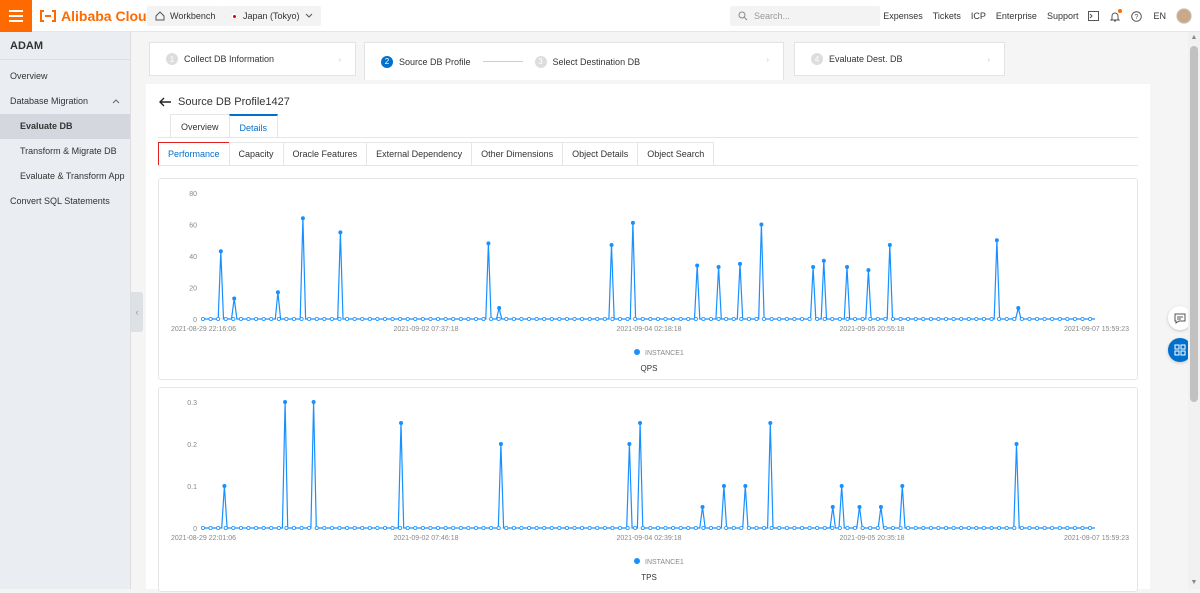 The image size is (1200, 593). What do you see at coordinates (194, 154) in the screenshot?
I see `subtab-performance: Performance` at bounding box center [194, 154].